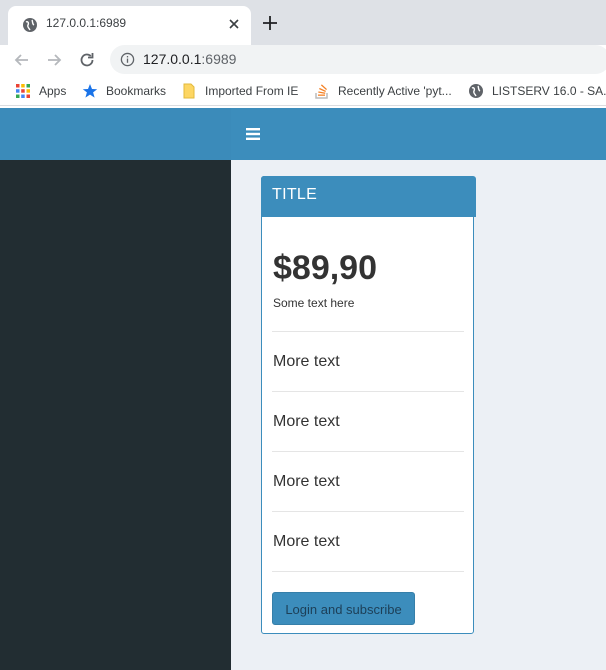 The image size is (606, 670). What do you see at coordinates (87, 60) in the screenshot?
I see `reload-icon` at bounding box center [87, 60].